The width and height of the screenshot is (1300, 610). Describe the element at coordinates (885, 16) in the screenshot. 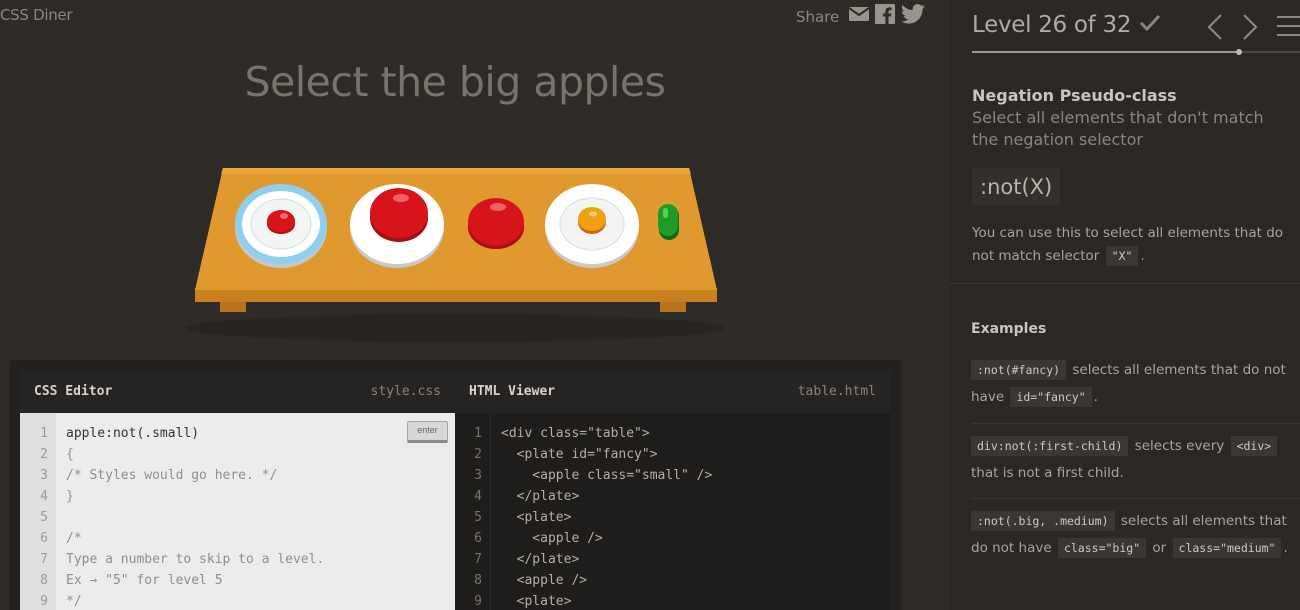

I see `facebook-icon` at that location.